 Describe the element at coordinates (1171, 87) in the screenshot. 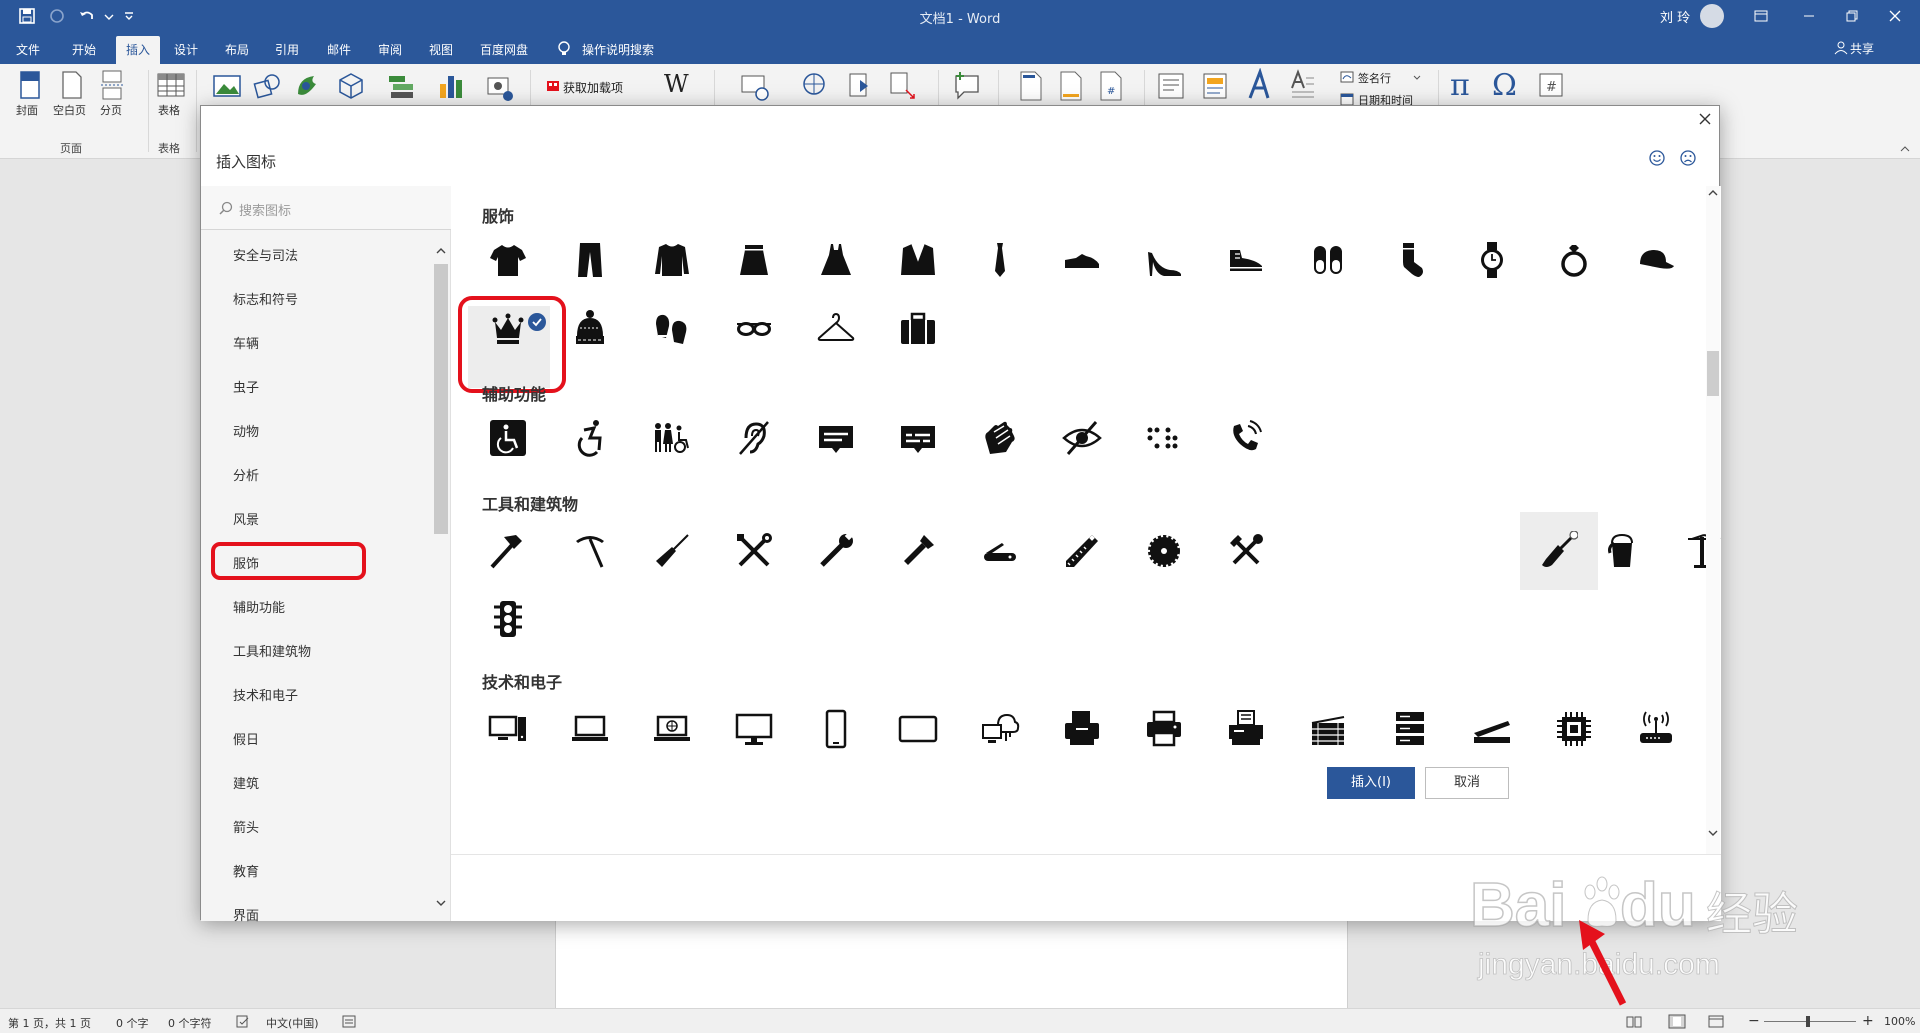

I see `text-box-icon` at that location.